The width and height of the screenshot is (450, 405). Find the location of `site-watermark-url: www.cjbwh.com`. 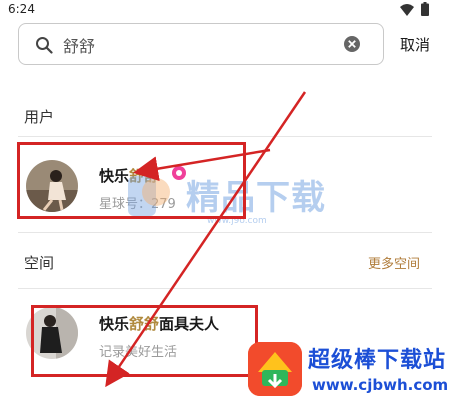

site-watermark-url: www.cjbwh.com is located at coordinates (380, 385).